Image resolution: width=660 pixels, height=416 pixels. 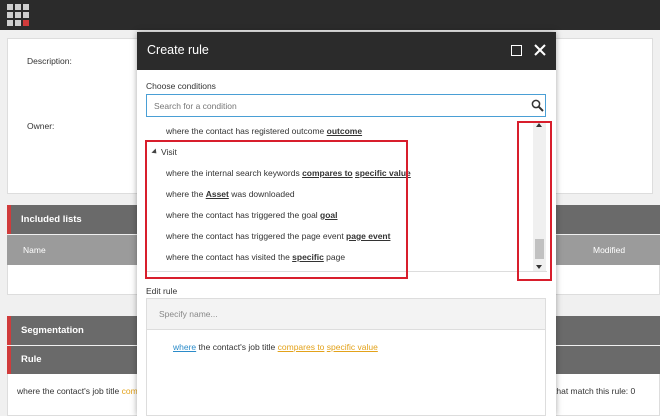 What do you see at coordinates (330, 15) in the screenshot?
I see `top-bar` at bounding box center [330, 15].